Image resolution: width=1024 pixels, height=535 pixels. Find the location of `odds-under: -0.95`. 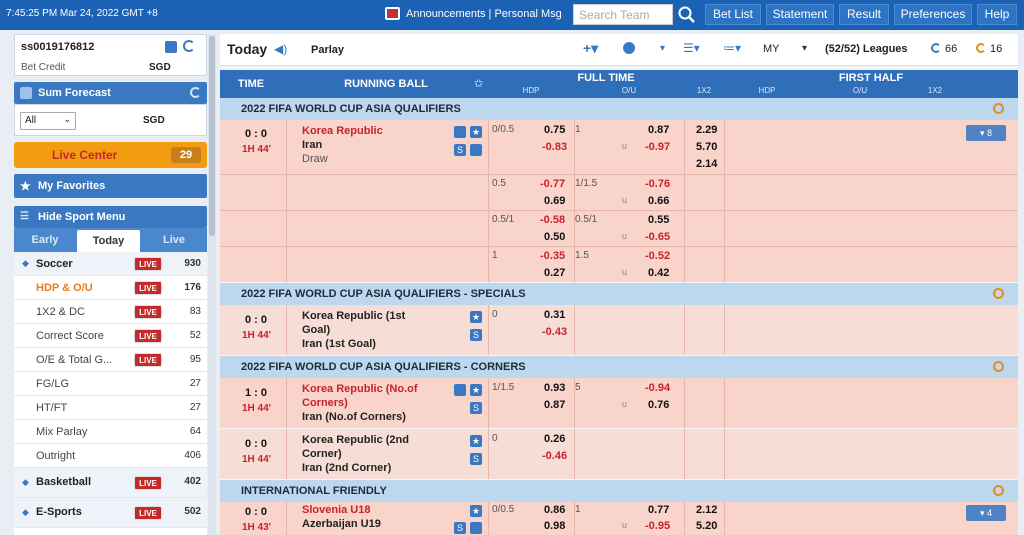

odds-under: -0.95 is located at coordinates (657, 526).